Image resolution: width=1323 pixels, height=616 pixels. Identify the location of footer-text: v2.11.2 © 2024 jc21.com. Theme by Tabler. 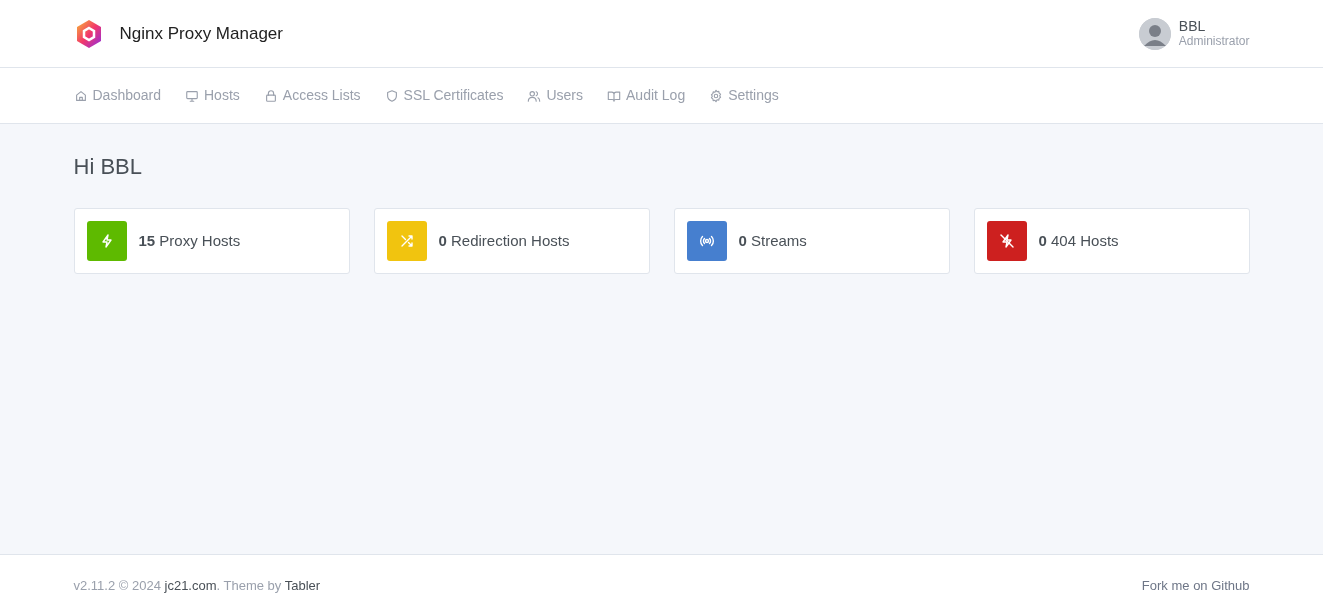
(197, 585).